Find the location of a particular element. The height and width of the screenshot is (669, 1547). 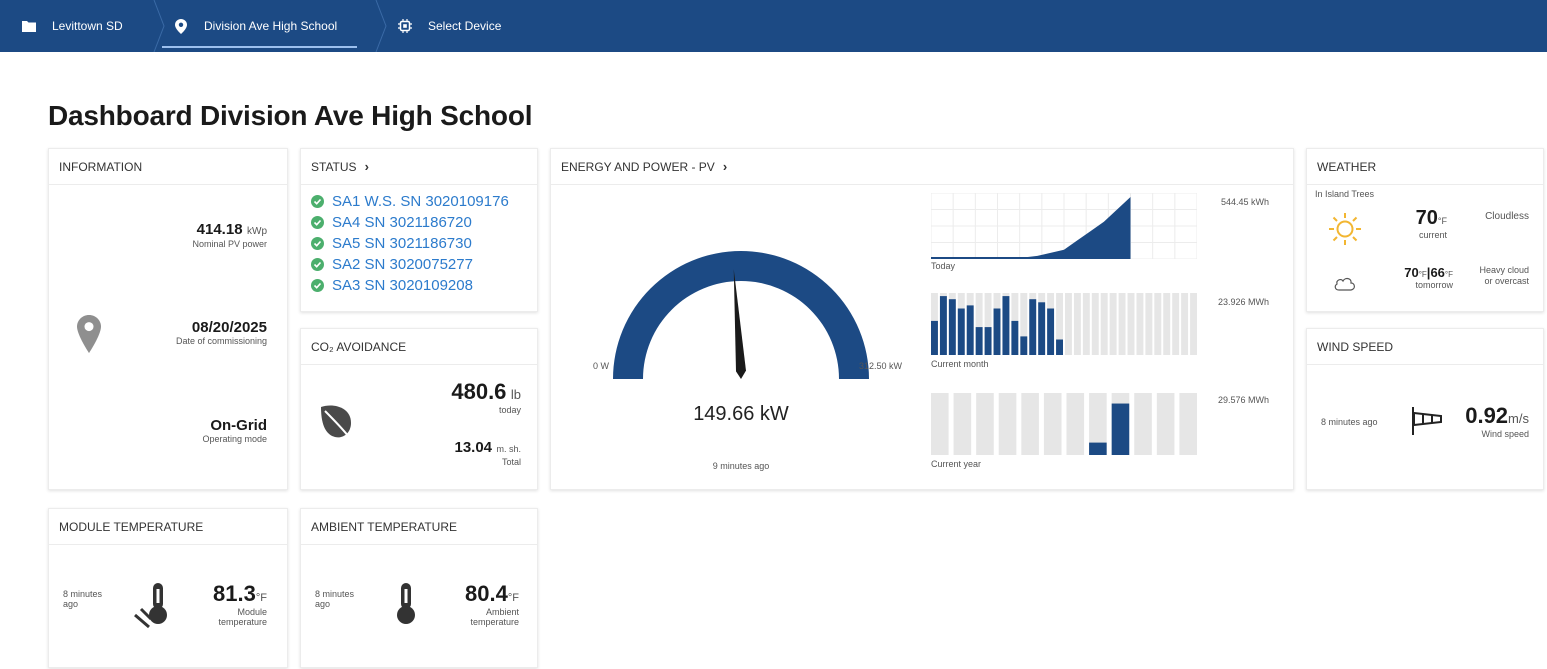

wind-value: 0.92 is located at coordinates (1487, 415).